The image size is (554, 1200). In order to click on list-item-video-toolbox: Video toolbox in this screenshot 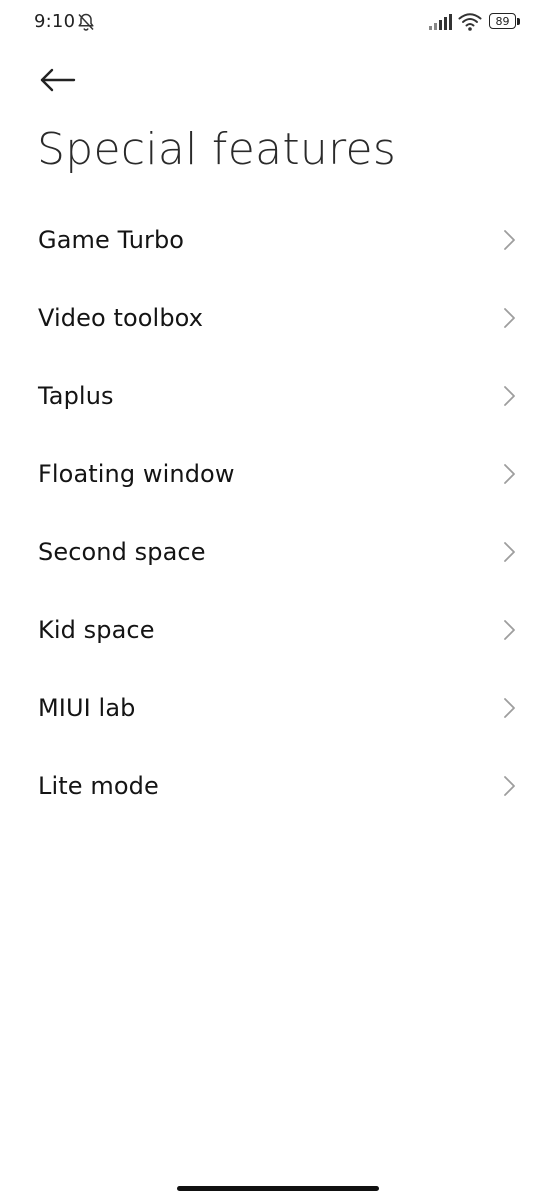, I will do `click(277, 318)`.